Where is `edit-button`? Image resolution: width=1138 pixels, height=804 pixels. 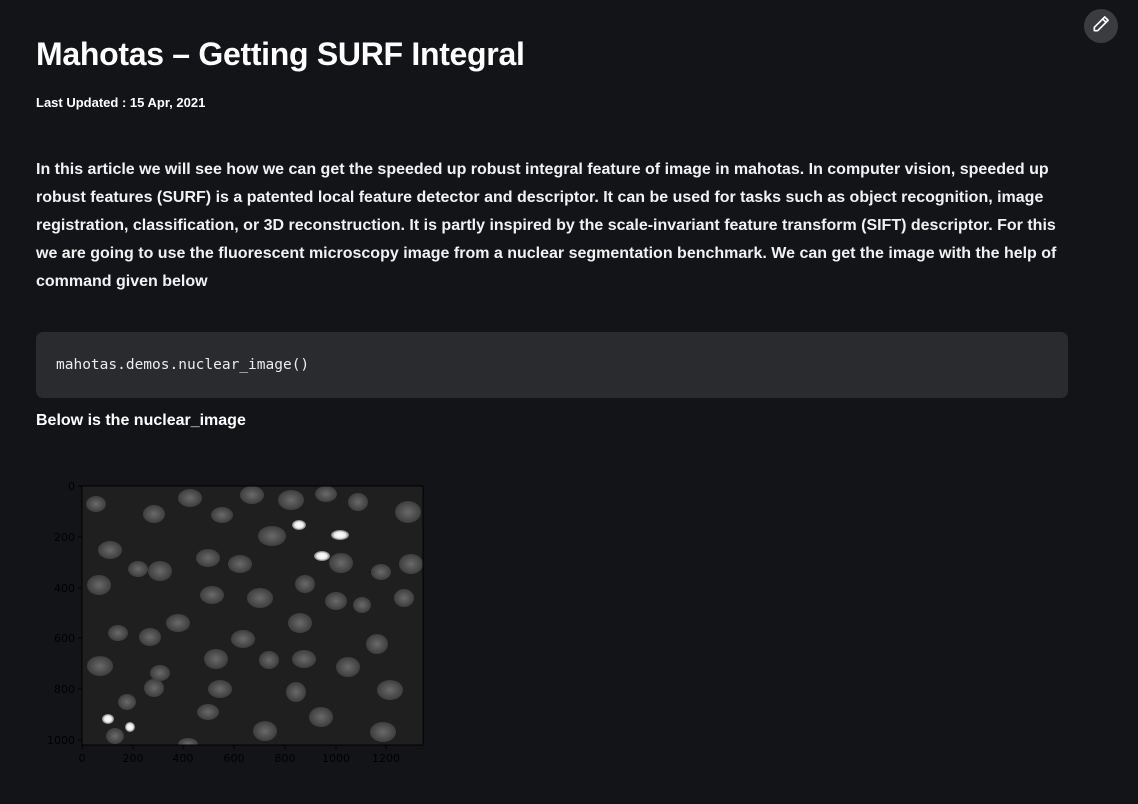
edit-button is located at coordinates (1101, 26).